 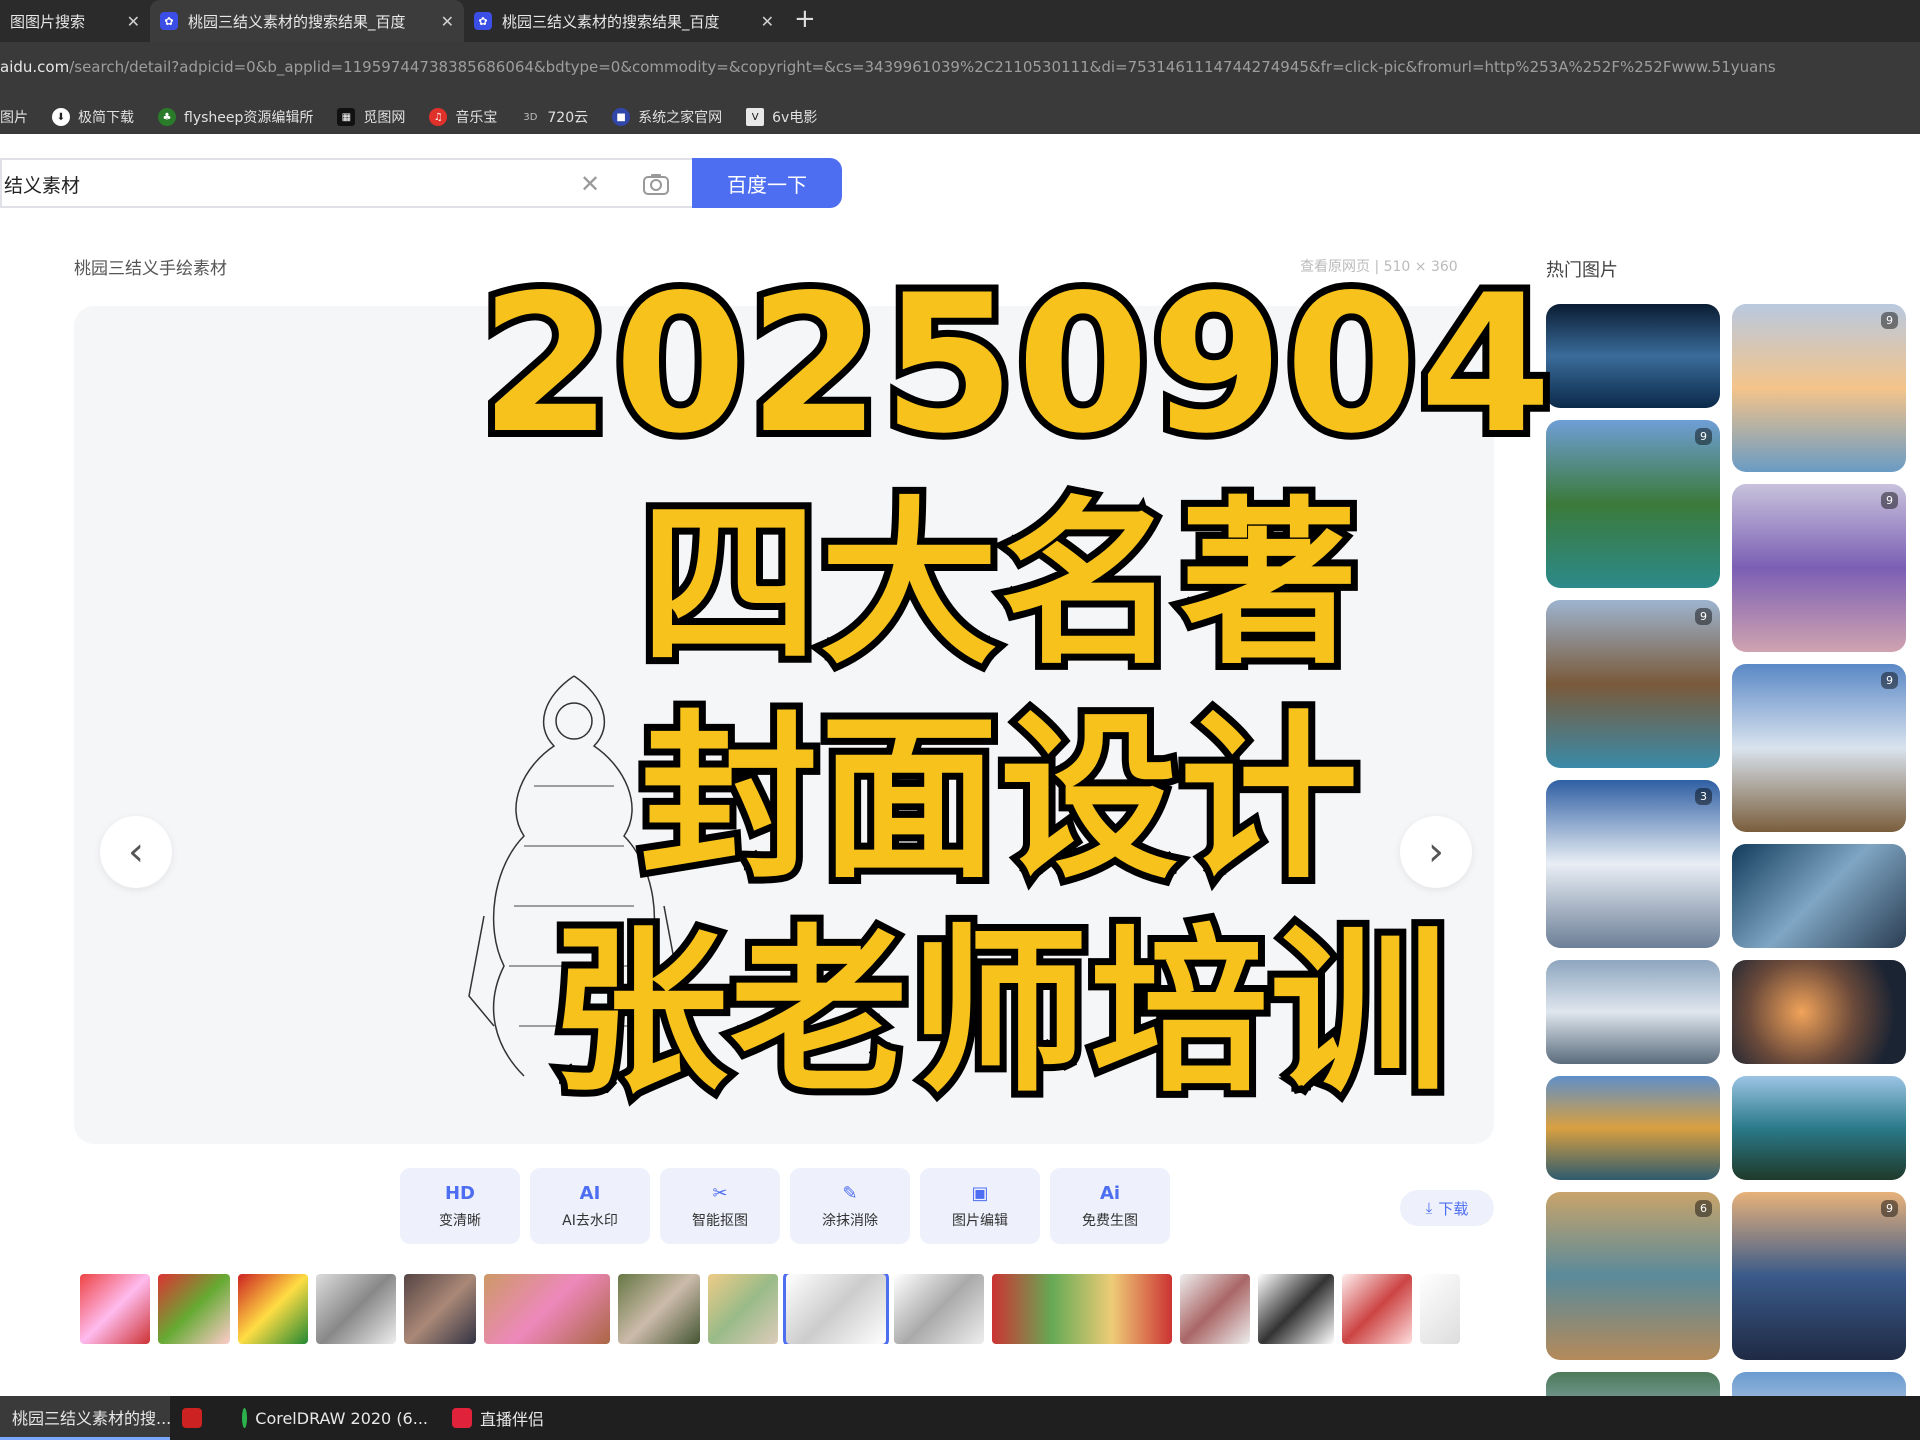 What do you see at coordinates (136, 852) in the screenshot?
I see `prev-arrow-icon: ‹` at bounding box center [136, 852].